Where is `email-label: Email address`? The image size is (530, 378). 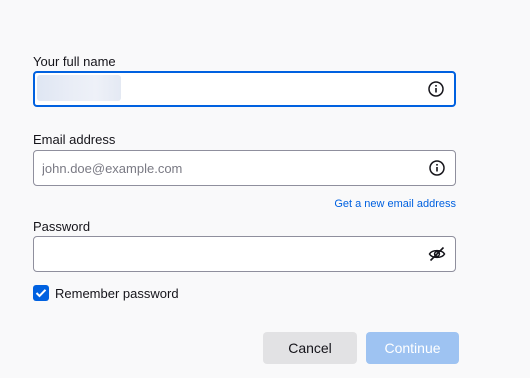 email-label: Email address is located at coordinates (74, 139).